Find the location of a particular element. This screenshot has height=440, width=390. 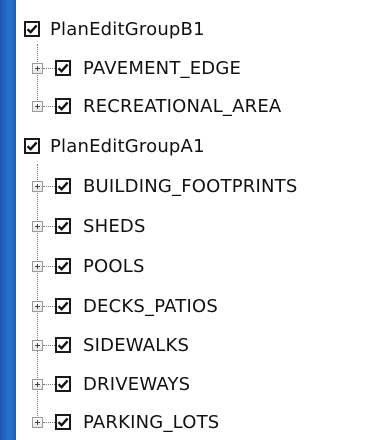

layer-label: DECKS_PATIOS is located at coordinates (150, 306).